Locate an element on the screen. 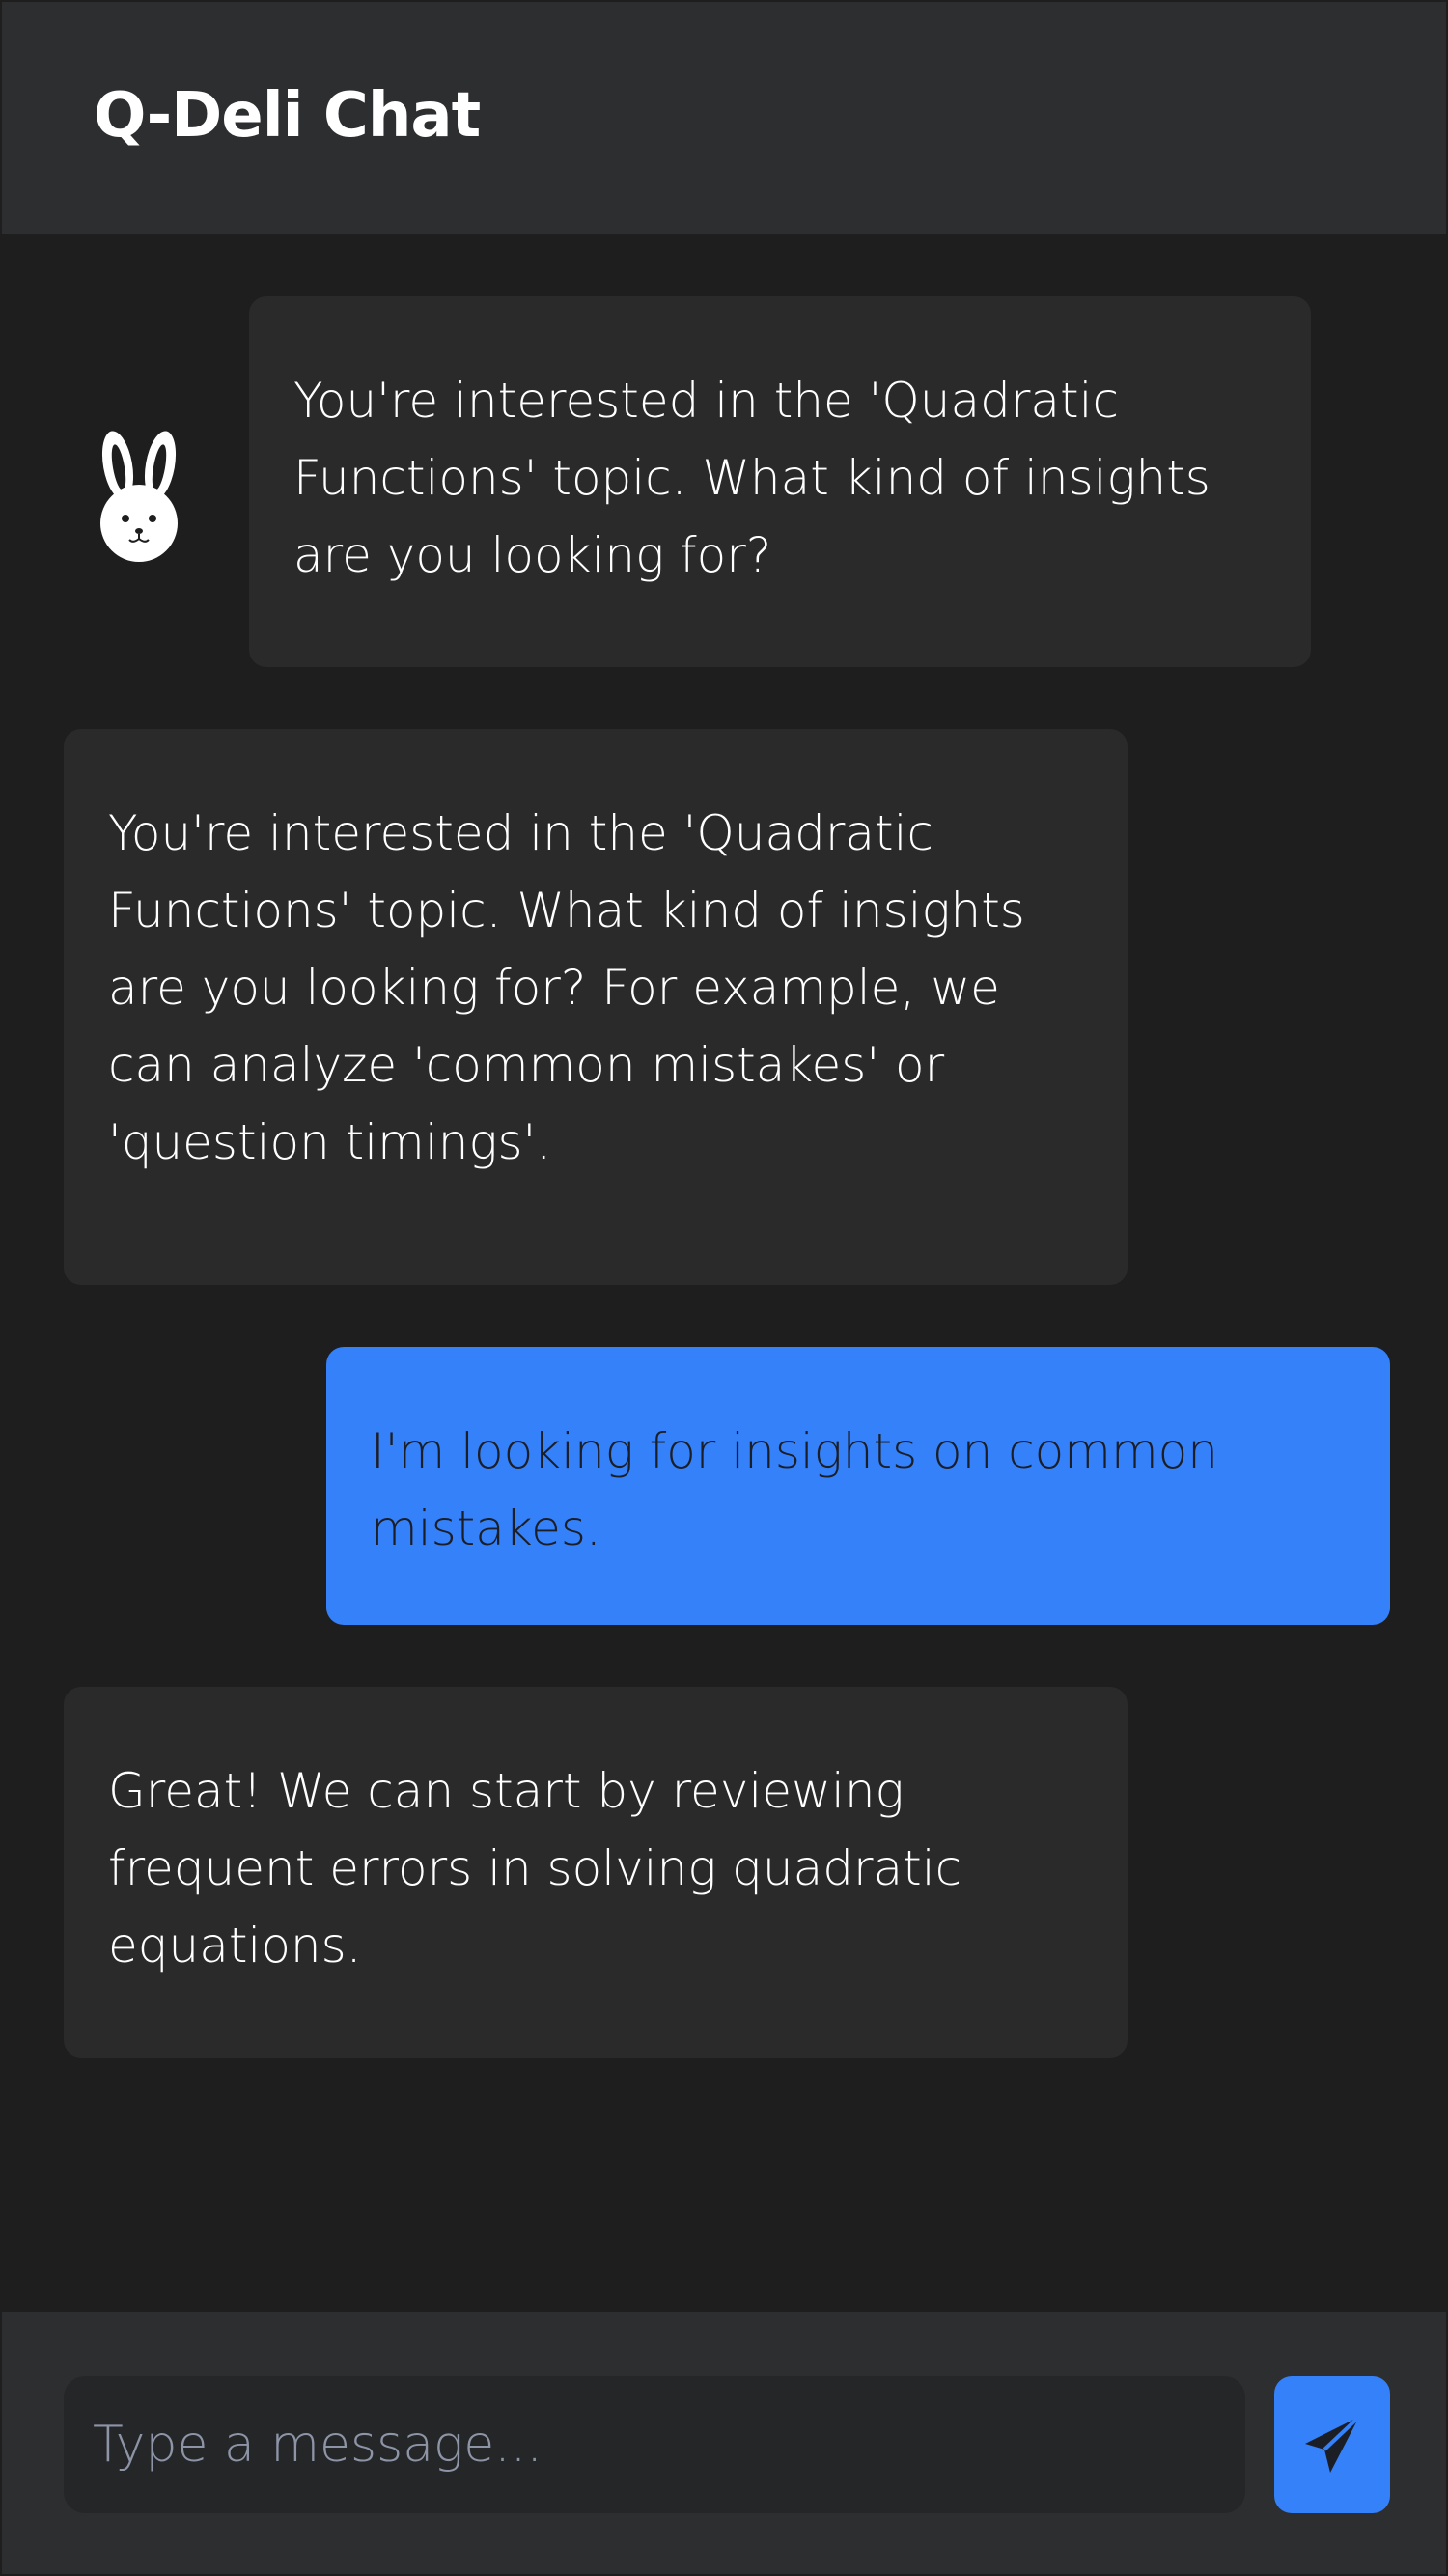  bot-avatar is located at coordinates (139, 495).